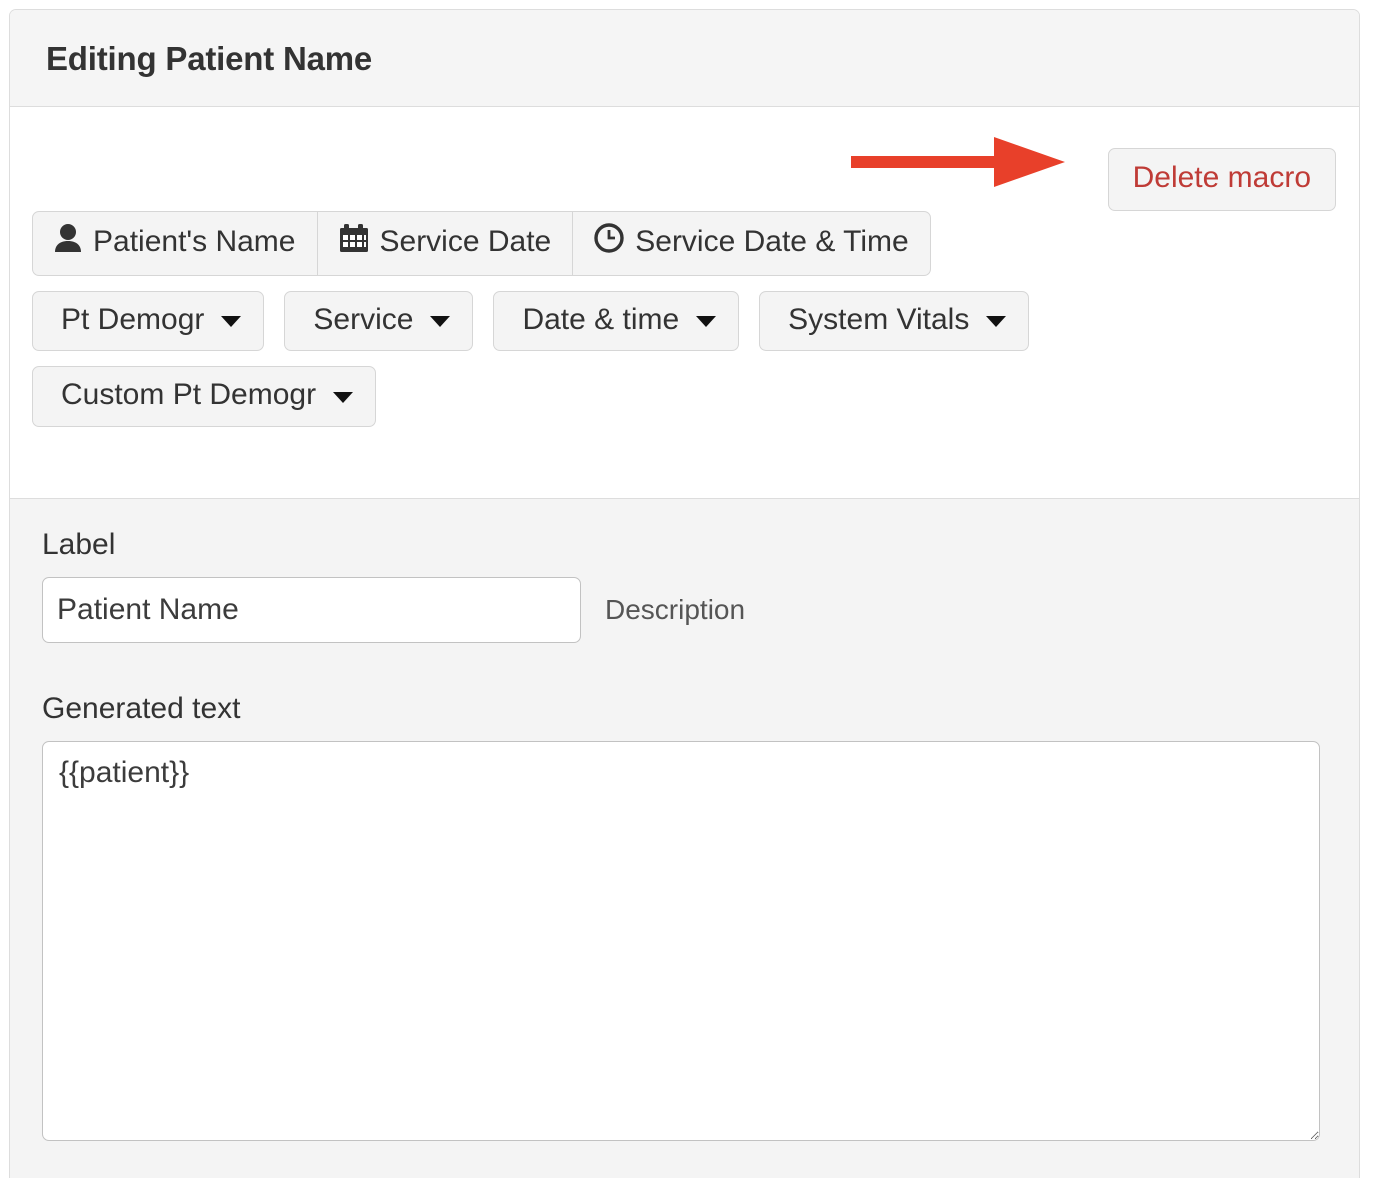 The width and height of the screenshot is (1378, 1178). What do you see at coordinates (958, 162) in the screenshot?
I see `annotation-arrow-icon` at bounding box center [958, 162].